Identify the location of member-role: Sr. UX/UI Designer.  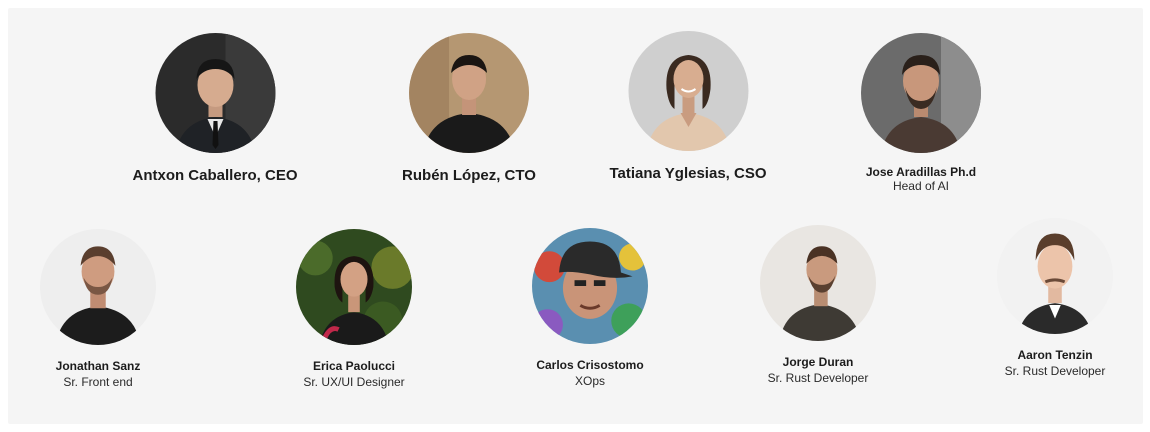
(354, 382).